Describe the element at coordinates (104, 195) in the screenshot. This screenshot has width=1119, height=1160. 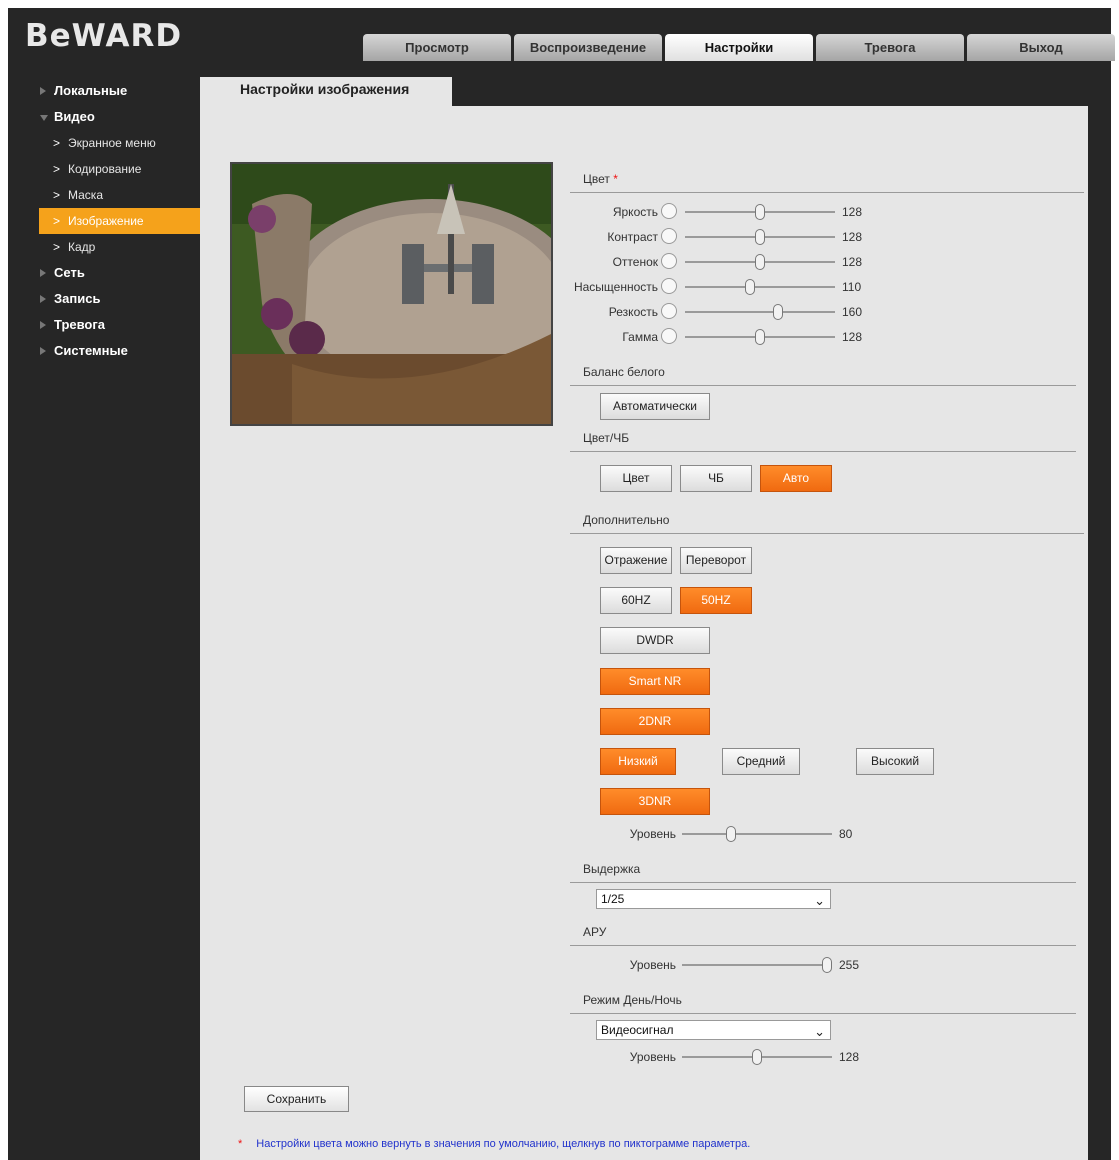
I see `sidebar-subitem-mask: > Маска` at that location.